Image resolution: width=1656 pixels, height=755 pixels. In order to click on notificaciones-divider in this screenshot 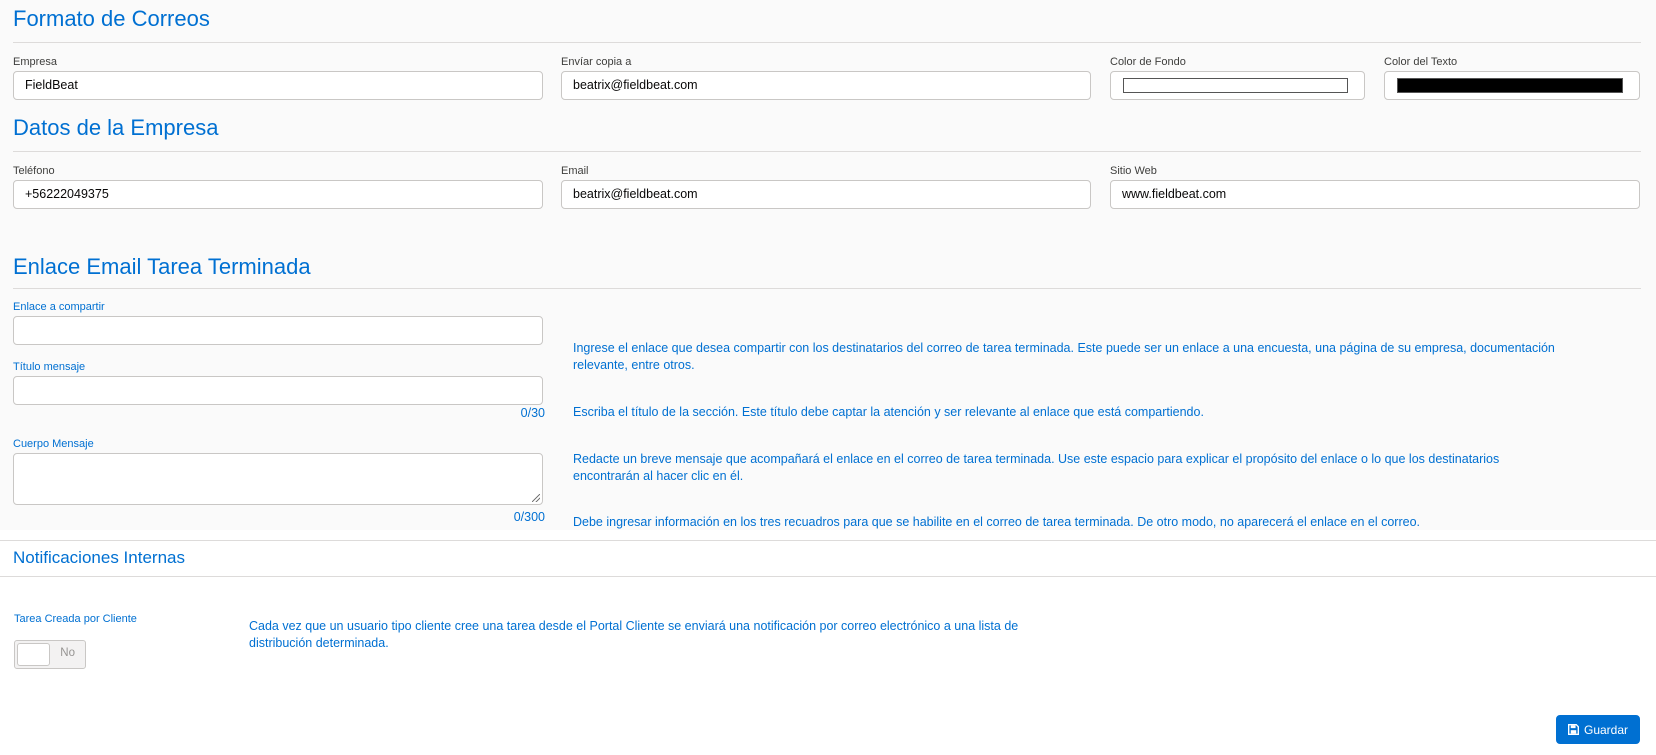, I will do `click(828, 576)`.